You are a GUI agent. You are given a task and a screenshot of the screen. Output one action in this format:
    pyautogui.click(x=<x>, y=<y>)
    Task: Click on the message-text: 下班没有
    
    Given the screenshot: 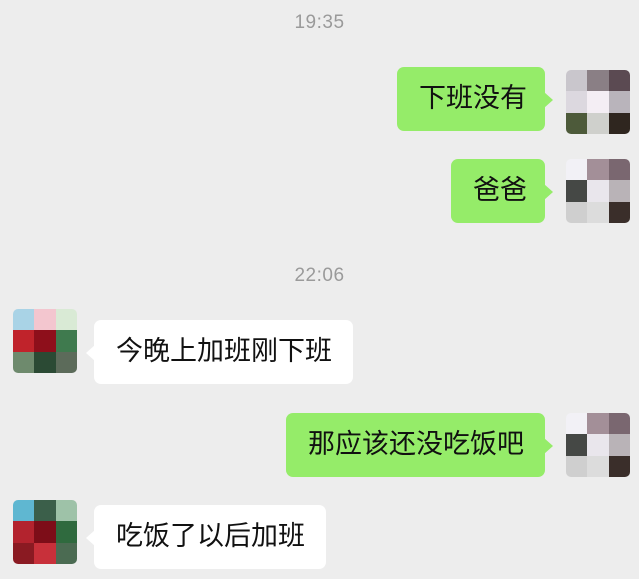 What is the action you would take?
    pyautogui.click(x=473, y=98)
    